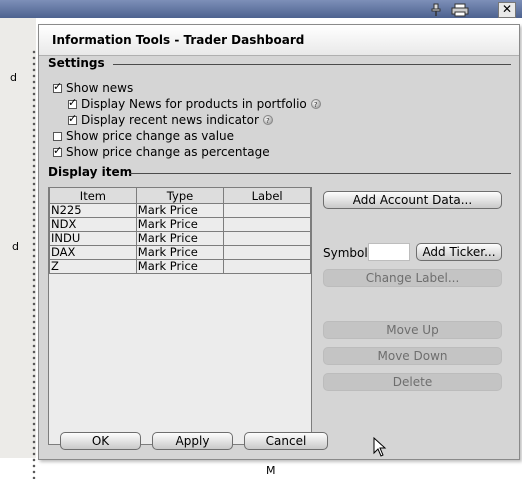  Describe the element at coordinates (347, 253) in the screenshot. I see `symbol-label: Symbol:` at that location.